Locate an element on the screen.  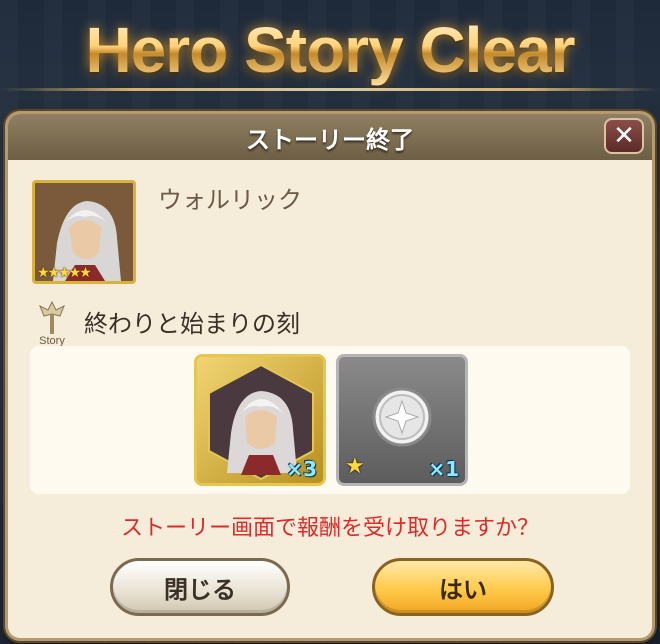
reward-quantity: ×3 is located at coordinates (301, 469).